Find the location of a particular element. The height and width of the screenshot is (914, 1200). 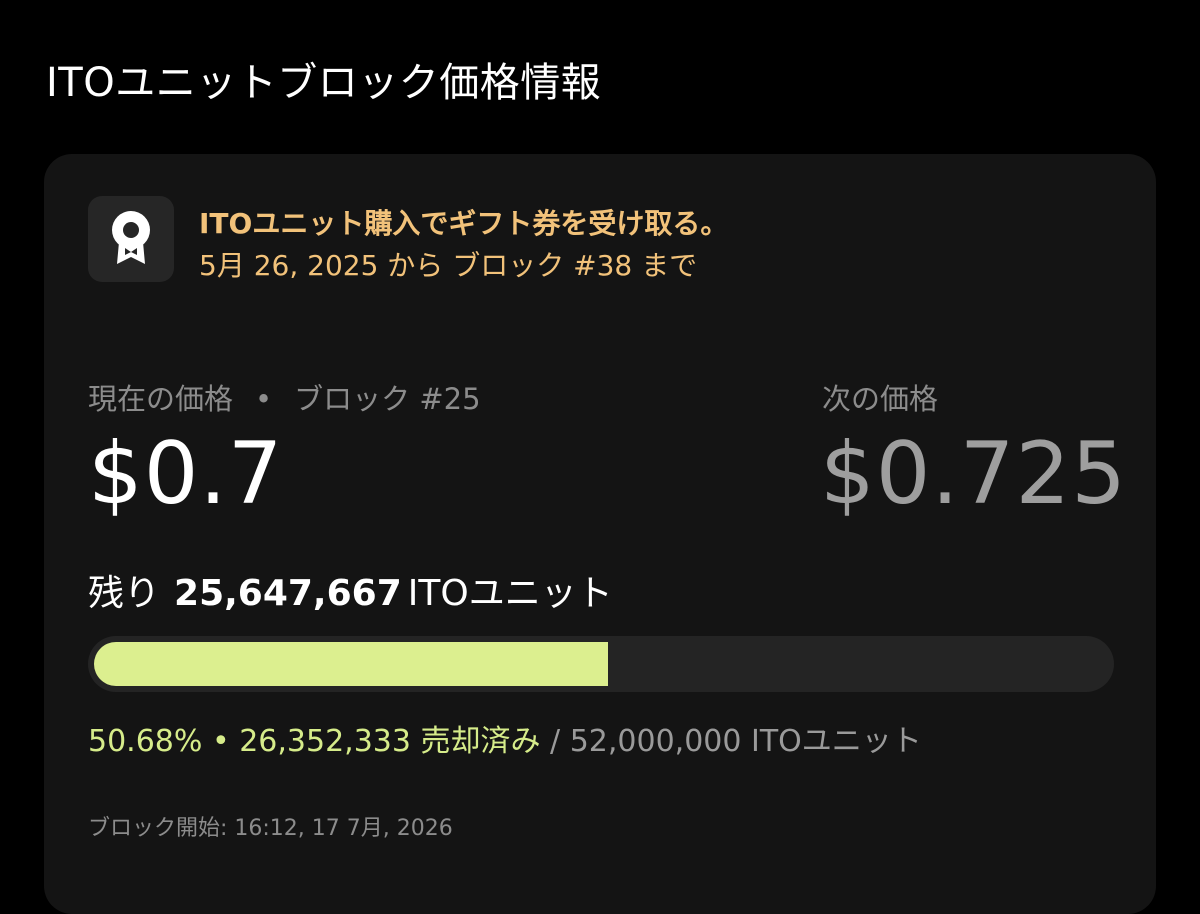

current-price-label: 現在の価格 is located at coordinates (161, 399).